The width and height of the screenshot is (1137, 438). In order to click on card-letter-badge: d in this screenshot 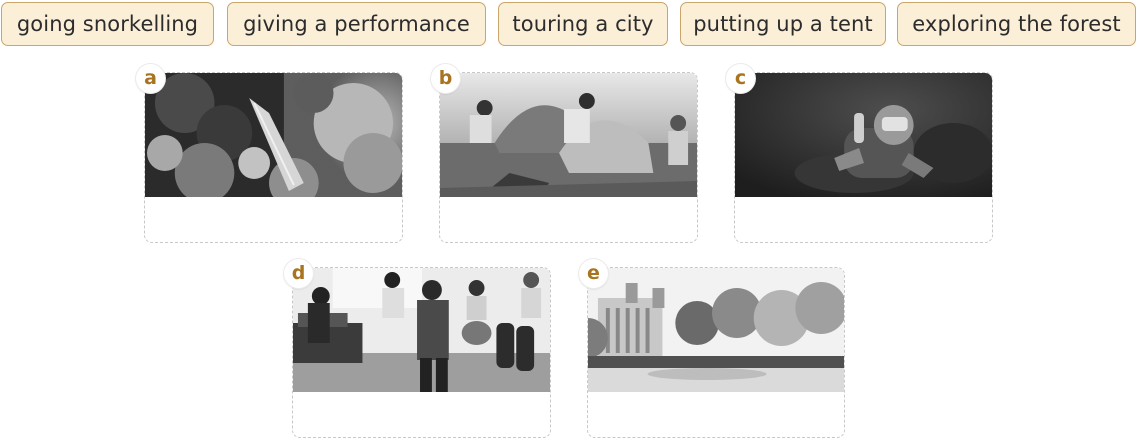, I will do `click(298, 273)`.